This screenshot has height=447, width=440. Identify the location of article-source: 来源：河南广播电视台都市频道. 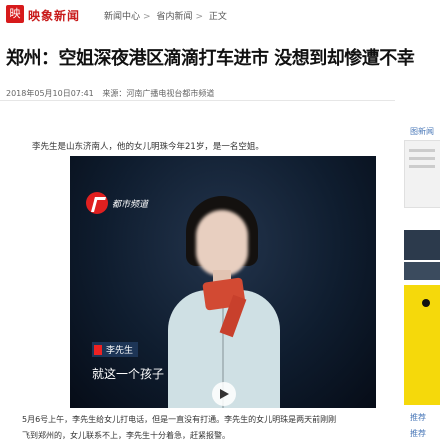
(158, 93).